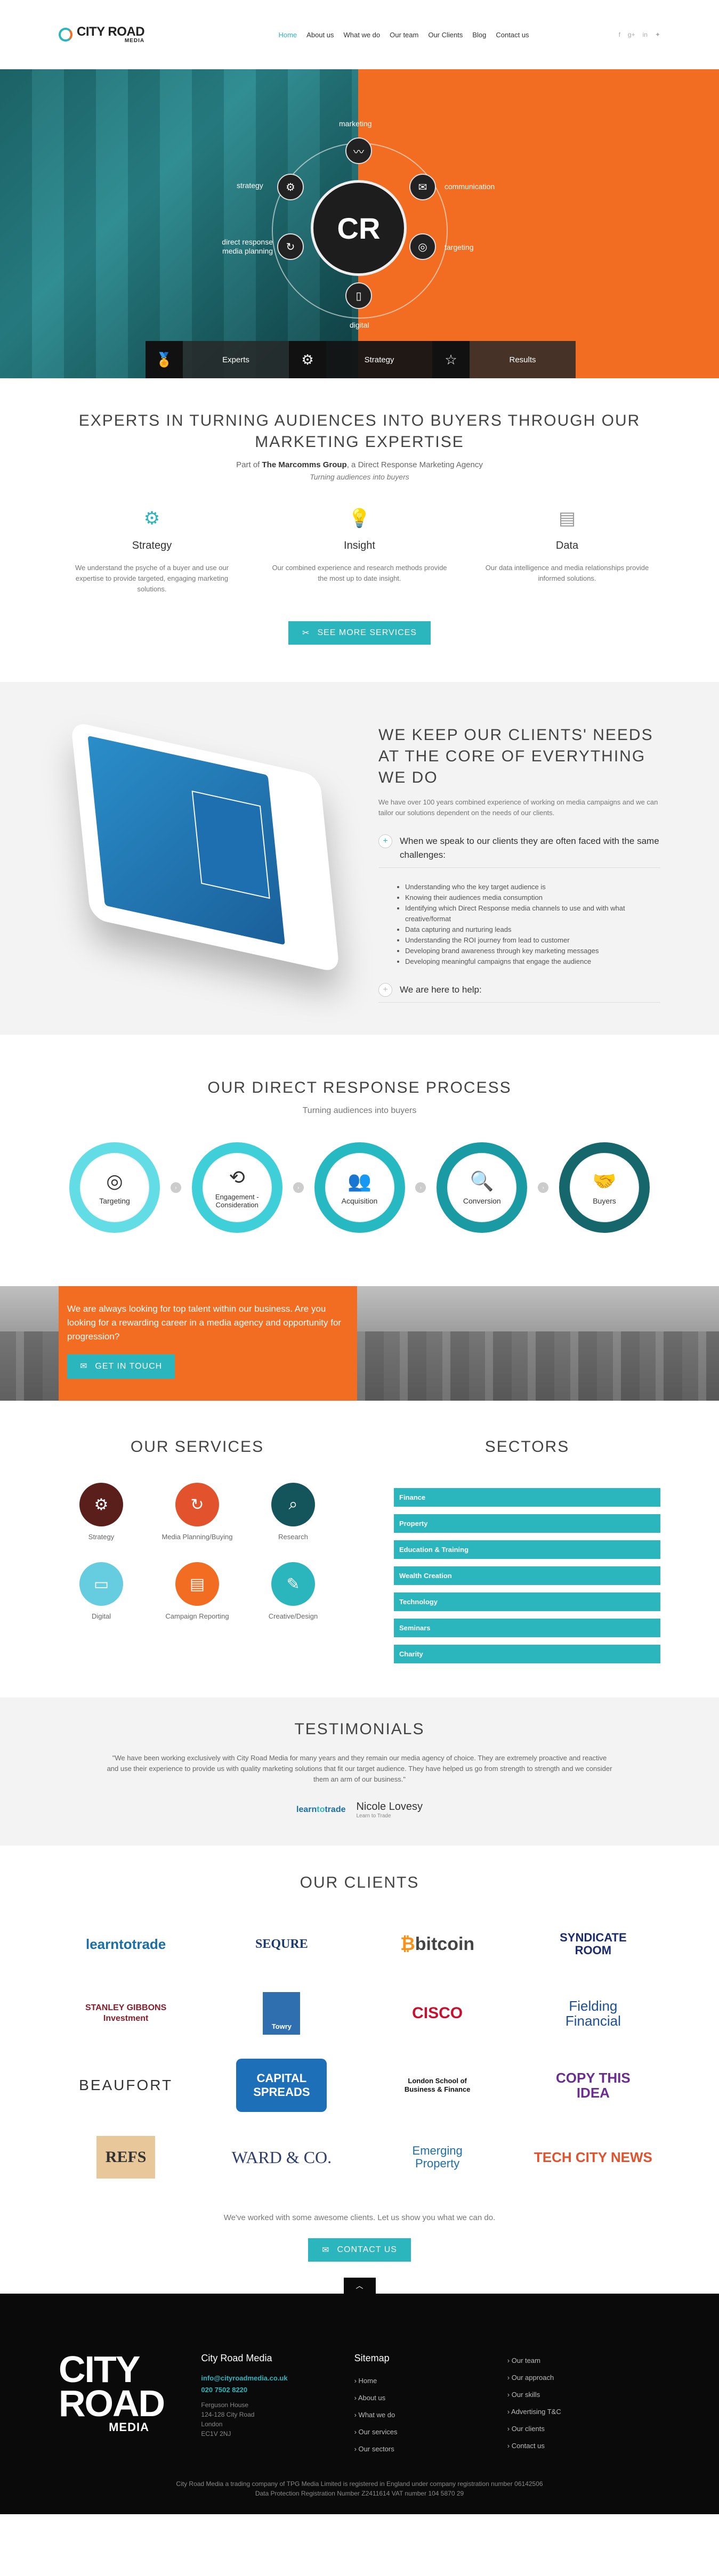 This screenshot has height=2576, width=719. I want to click on twitter-icon: ✦, so click(657, 34).